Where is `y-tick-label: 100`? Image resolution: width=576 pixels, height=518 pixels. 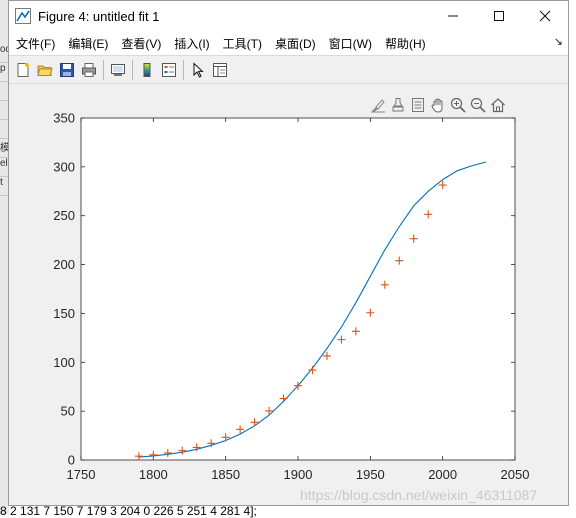 y-tick-label: 100 is located at coordinates (64, 362).